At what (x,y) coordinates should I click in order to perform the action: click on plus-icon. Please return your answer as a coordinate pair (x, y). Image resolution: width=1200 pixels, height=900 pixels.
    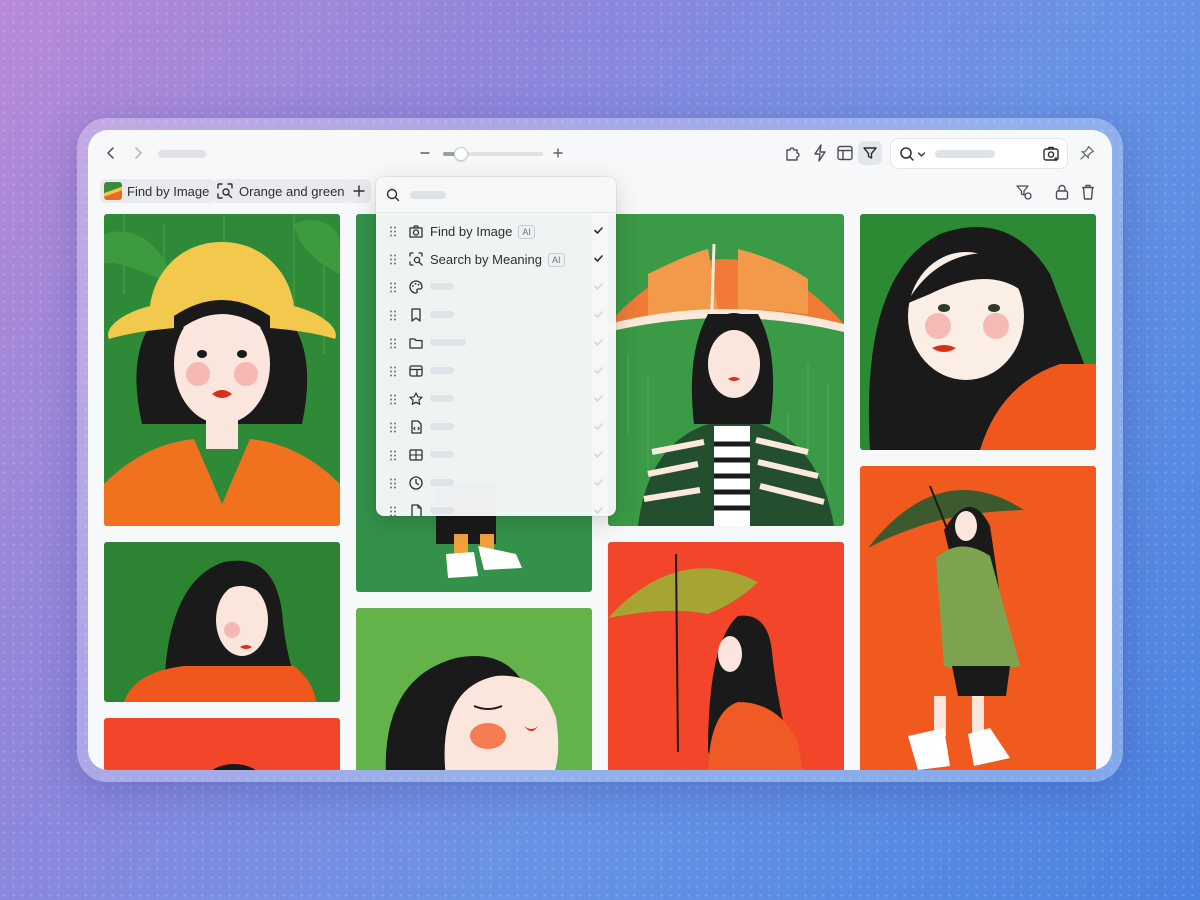
    Looking at the image, I should click on (359, 191).